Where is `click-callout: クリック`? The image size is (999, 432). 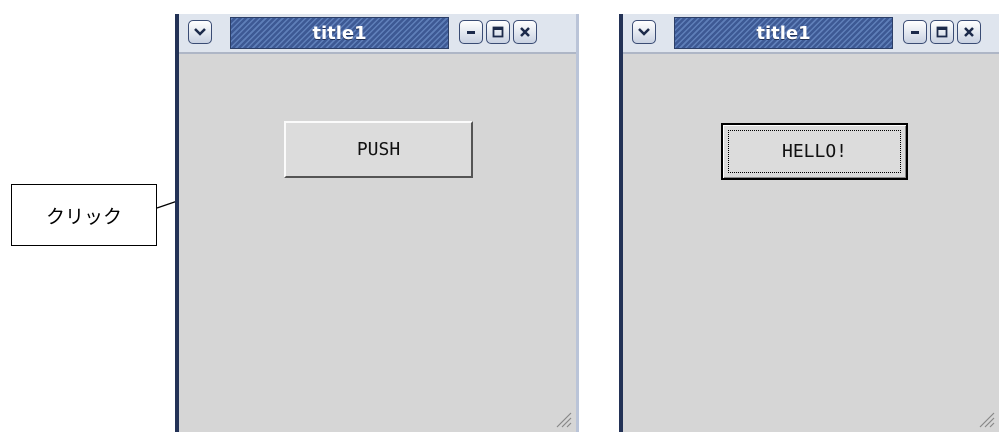 click-callout: クリック is located at coordinates (84, 215).